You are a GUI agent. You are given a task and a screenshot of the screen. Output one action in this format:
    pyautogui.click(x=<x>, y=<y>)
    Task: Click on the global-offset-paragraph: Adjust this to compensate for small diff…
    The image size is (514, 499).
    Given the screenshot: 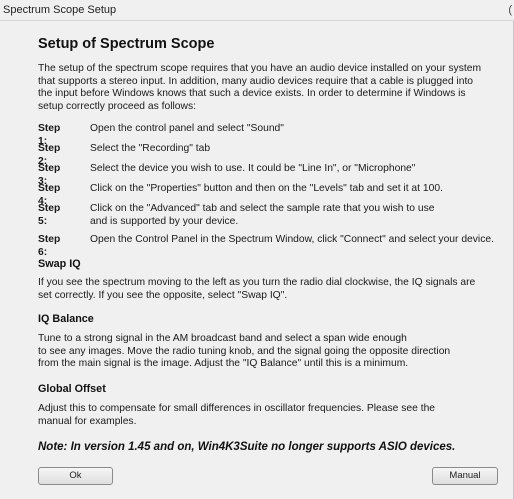 What is the action you would take?
    pyautogui.click(x=237, y=415)
    